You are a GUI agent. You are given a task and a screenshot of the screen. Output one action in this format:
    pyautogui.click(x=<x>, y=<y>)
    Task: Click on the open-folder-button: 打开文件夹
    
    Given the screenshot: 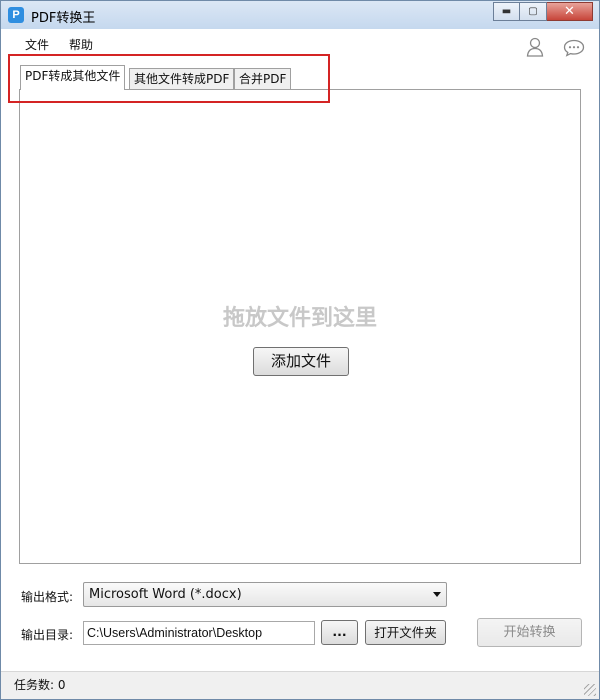 What is the action you would take?
    pyautogui.click(x=405, y=632)
    